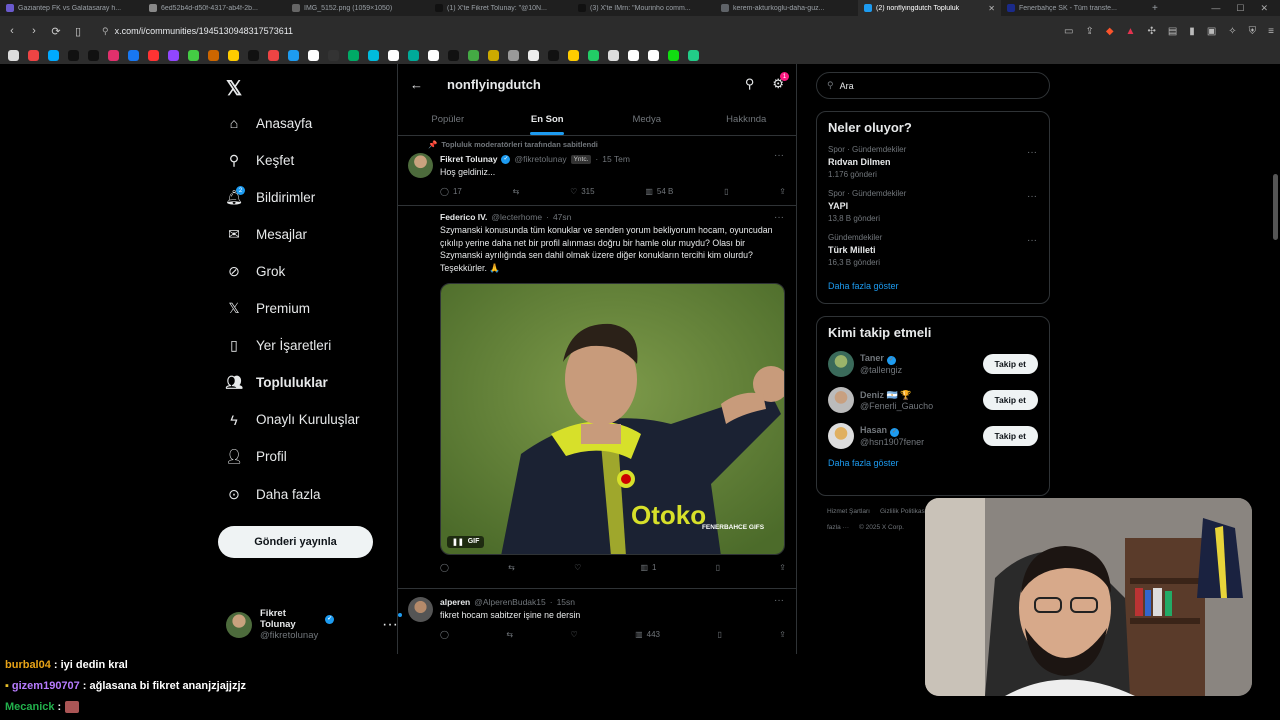 This screenshot has width=1280, height=720. Describe the element at coordinates (392, 623) in the screenshot. I see `more-options-icon: ···` at that location.